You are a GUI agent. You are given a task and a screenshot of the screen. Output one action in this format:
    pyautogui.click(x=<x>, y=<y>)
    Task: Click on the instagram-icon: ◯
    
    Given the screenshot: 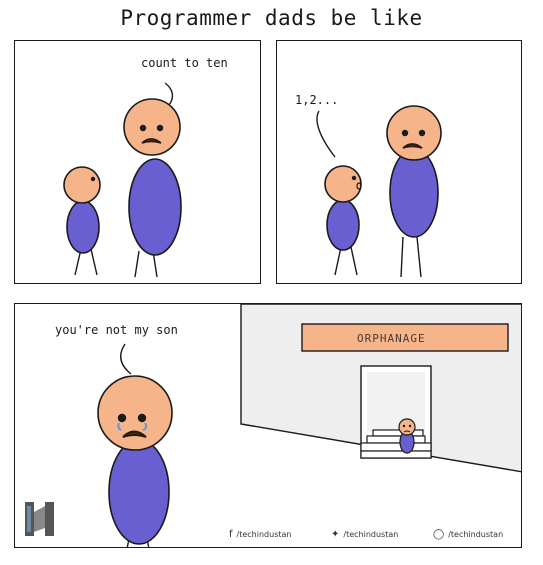 What is the action you would take?
    pyautogui.click(x=439, y=534)
    